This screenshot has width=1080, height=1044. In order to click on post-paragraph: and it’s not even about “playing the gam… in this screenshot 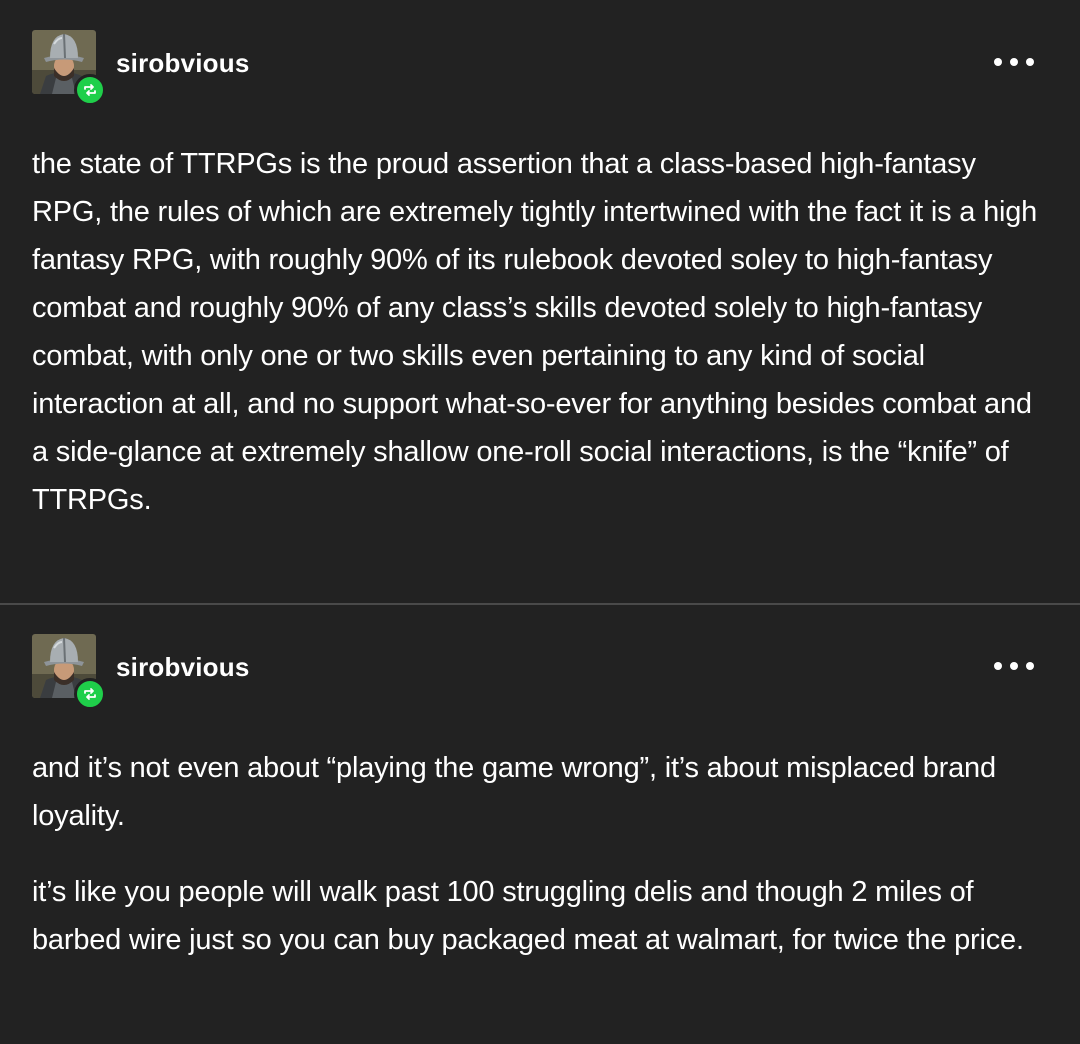, I will do `click(514, 792)`.